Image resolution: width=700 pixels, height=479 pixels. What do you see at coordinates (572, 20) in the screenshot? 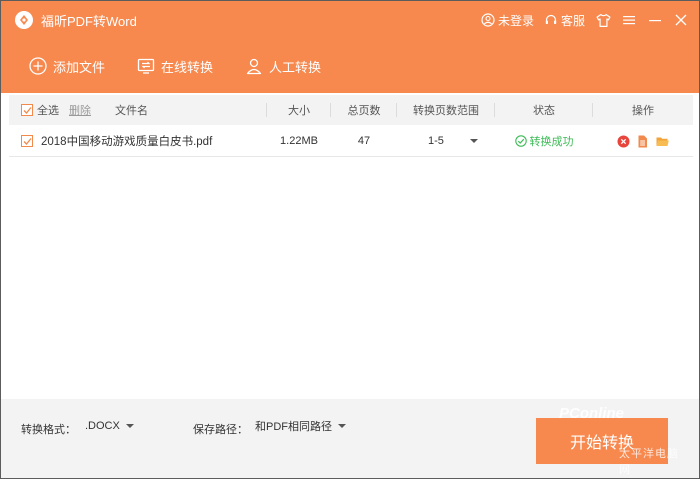
I see `service-label: 客服` at bounding box center [572, 20].